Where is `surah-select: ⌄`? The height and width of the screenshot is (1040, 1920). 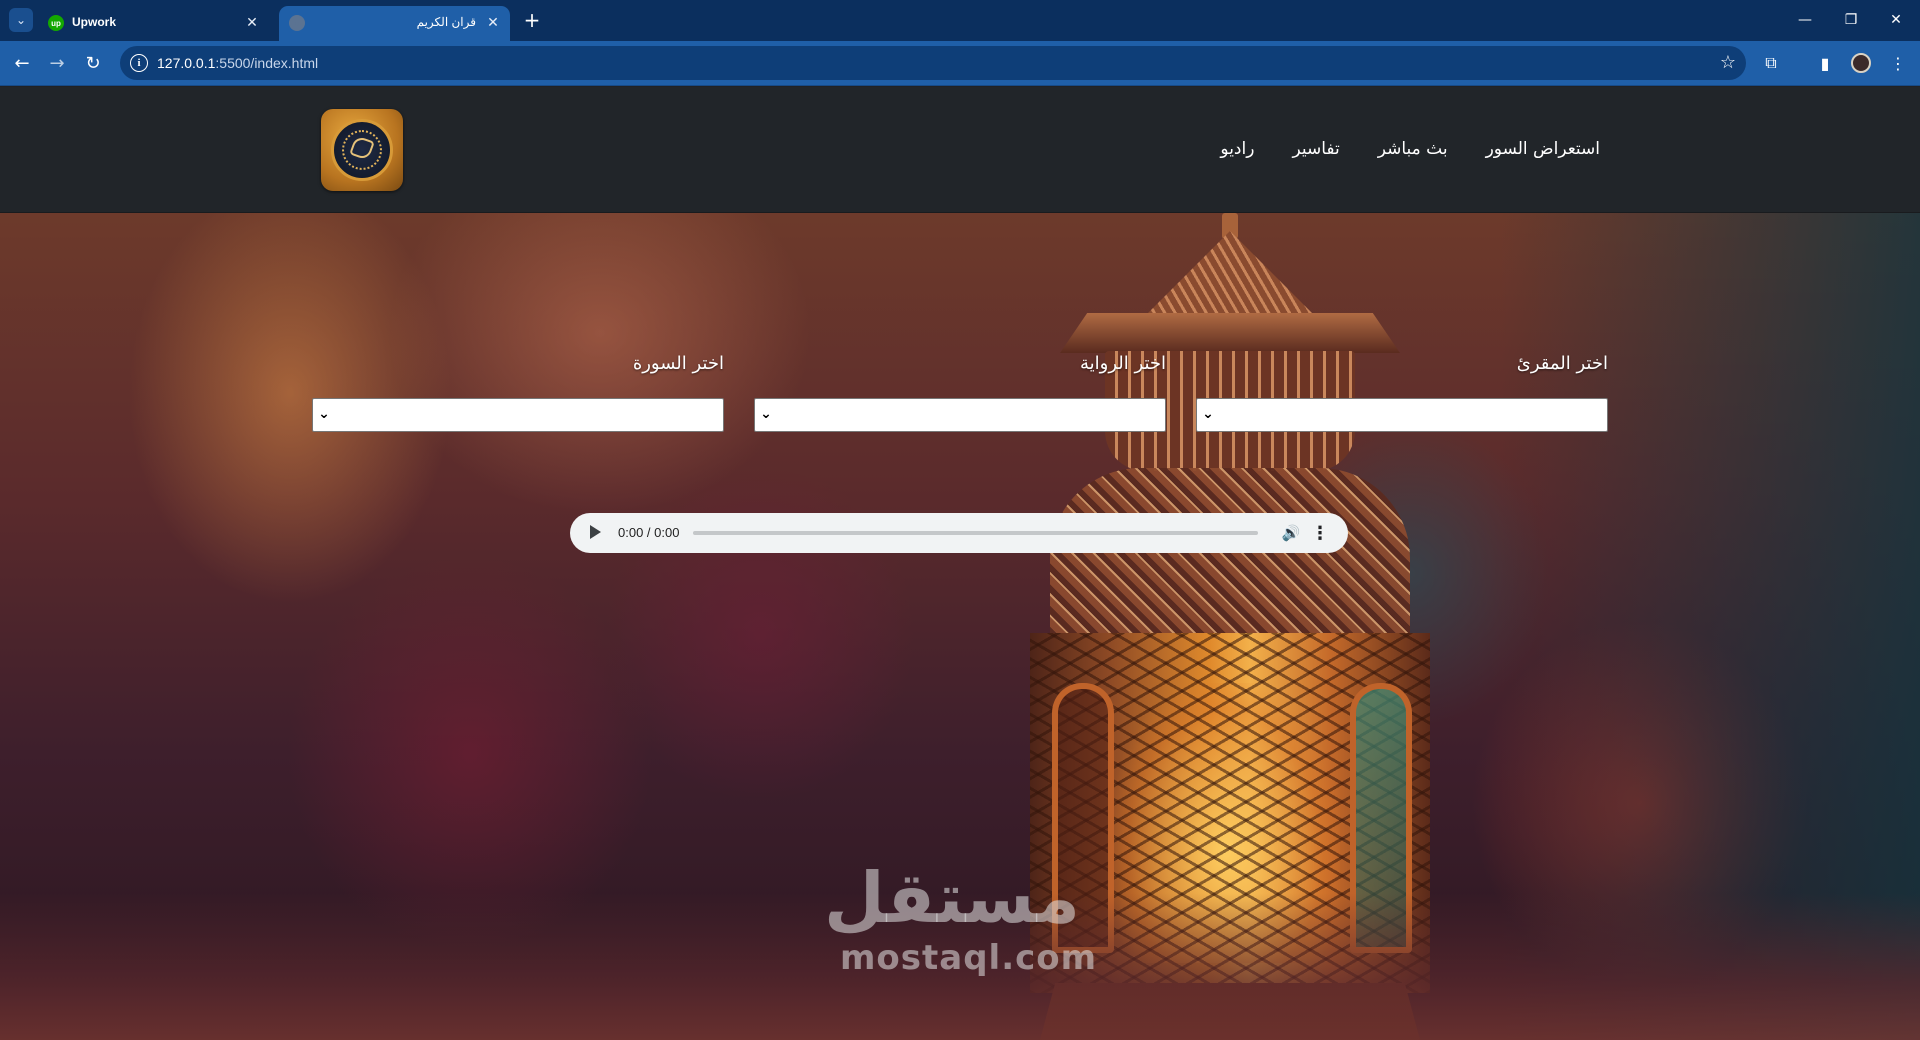 surah-select: ⌄ is located at coordinates (518, 415).